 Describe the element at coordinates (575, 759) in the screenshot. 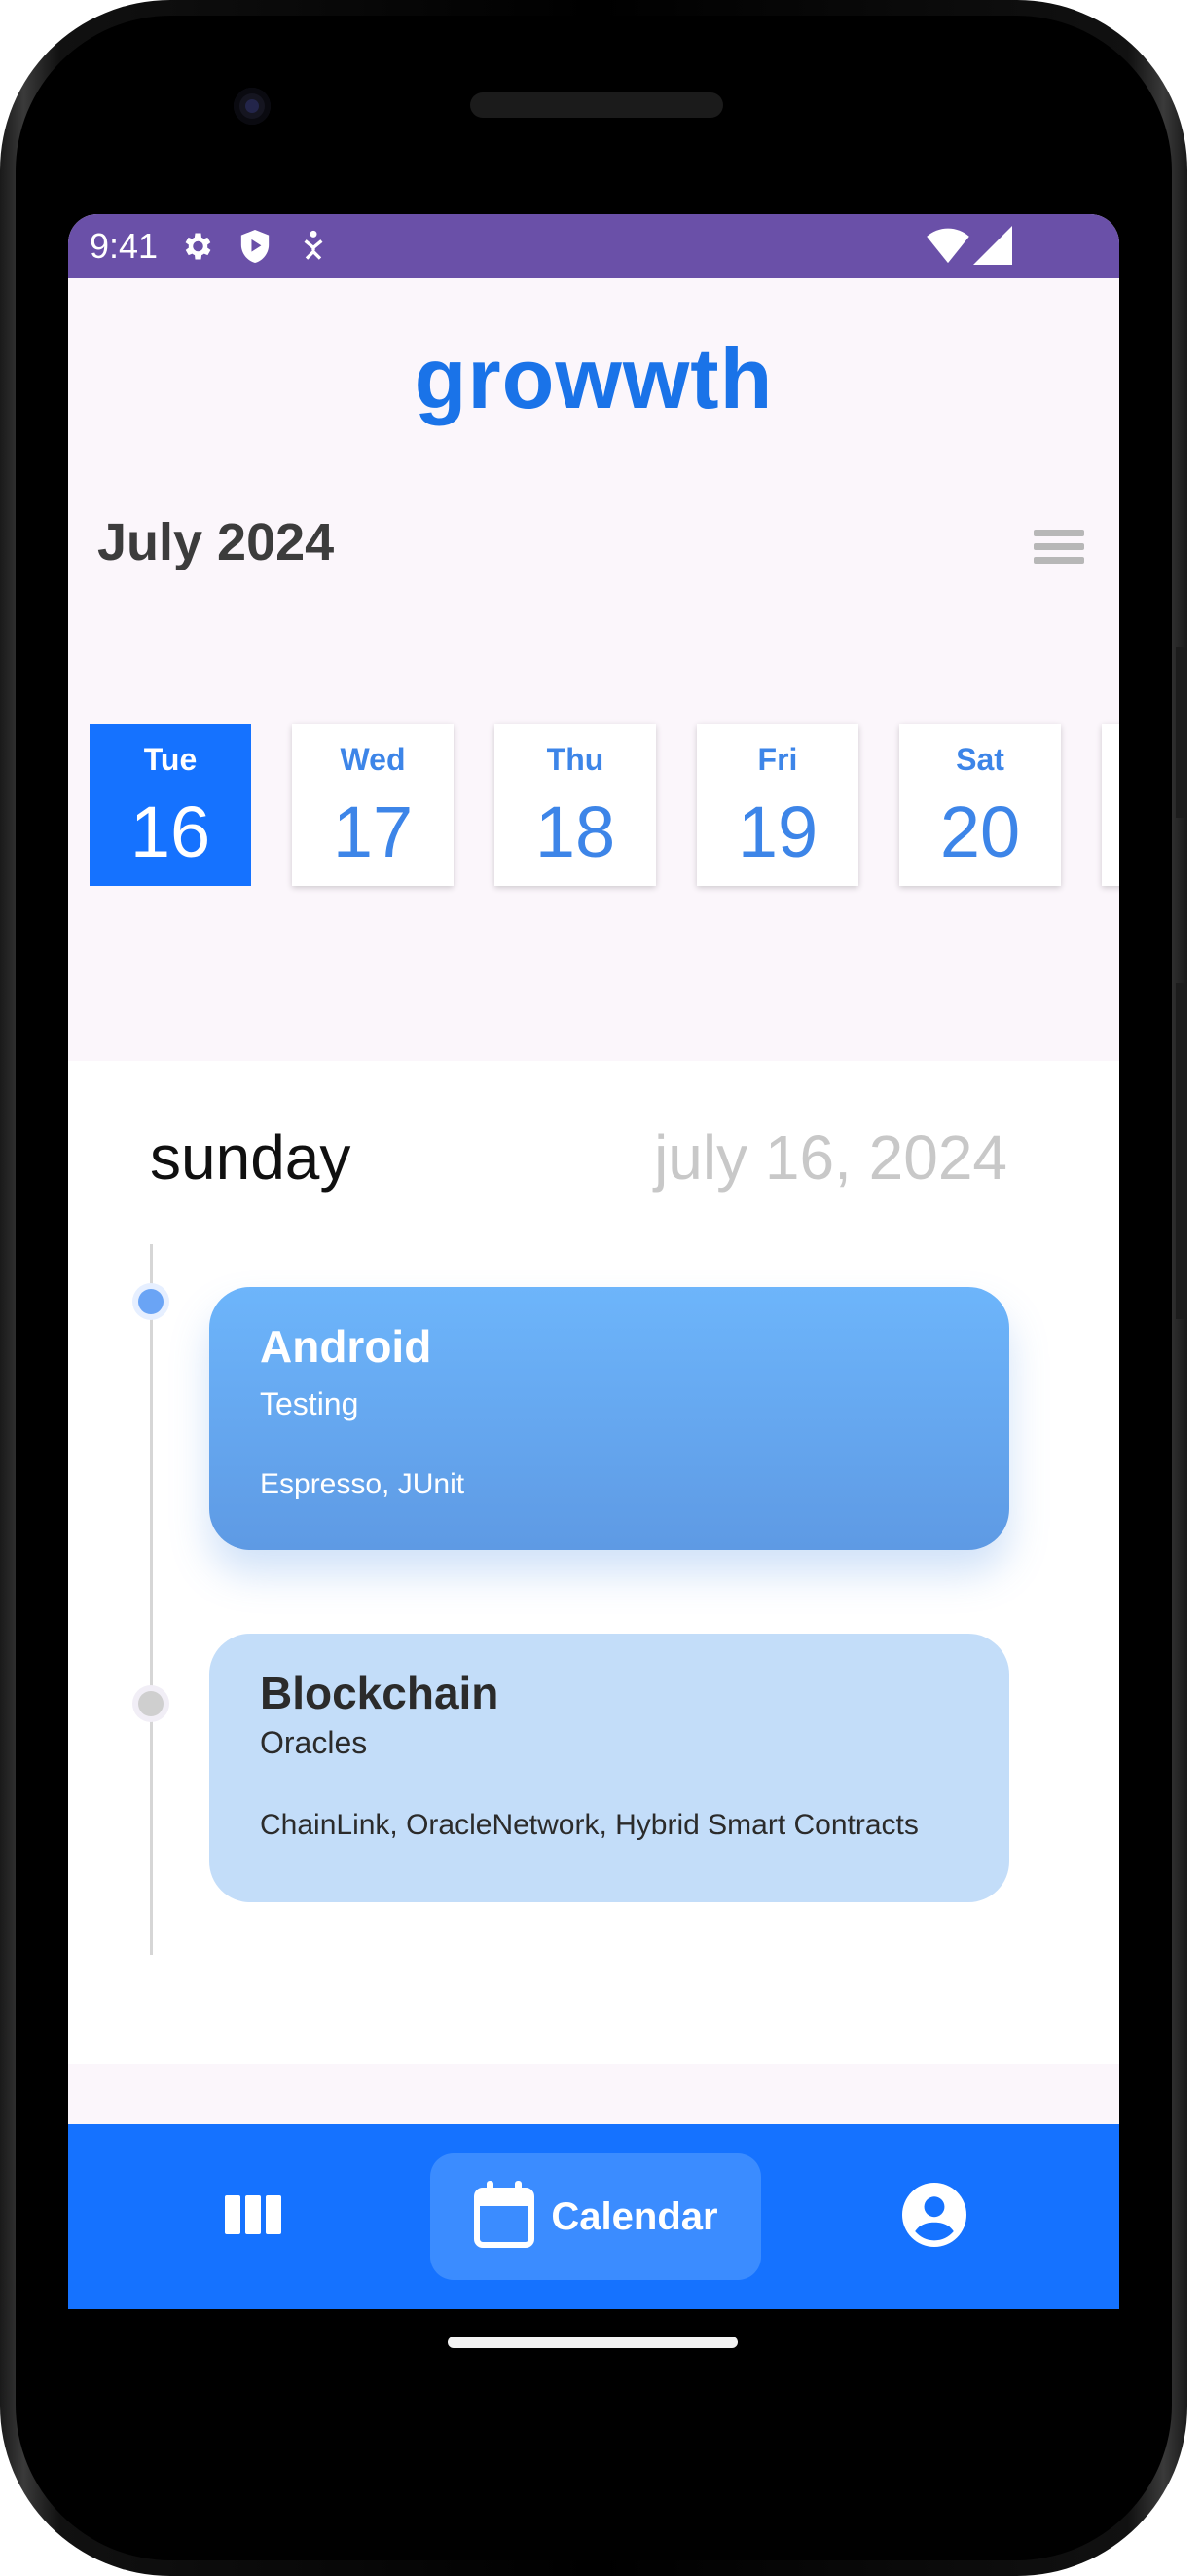

I see `day-name: Thu` at that location.